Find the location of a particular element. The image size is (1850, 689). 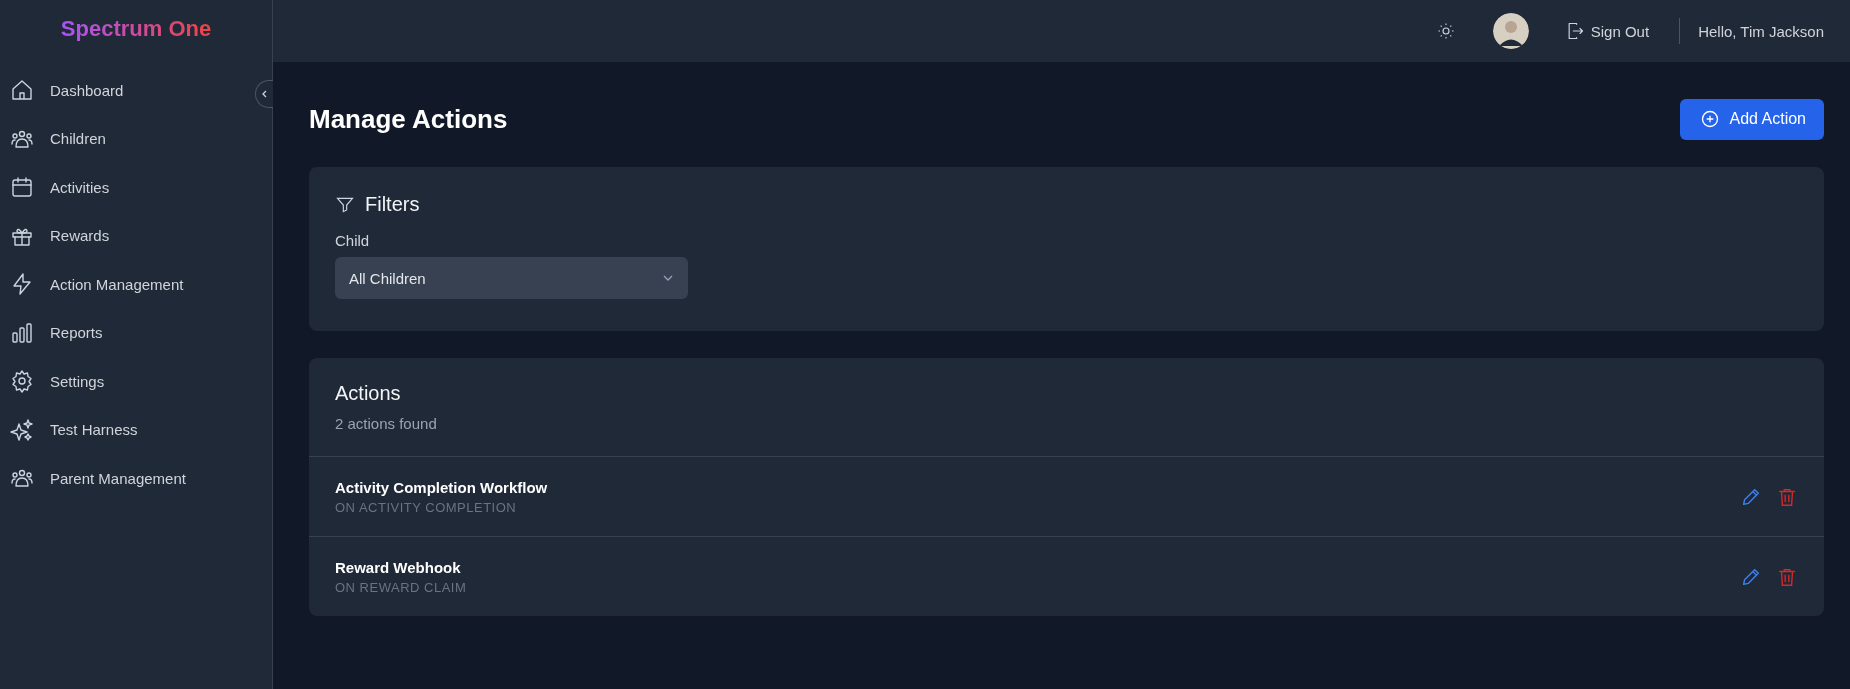

action-trigger: ON REWARD CLAIM is located at coordinates (401, 587).